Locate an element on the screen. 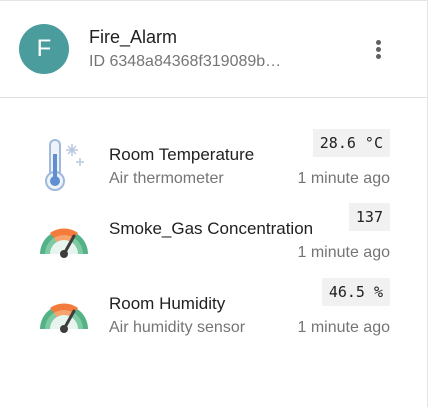 This screenshot has height=407, width=428. device-name: Fire_Alarm is located at coordinates (133, 37).